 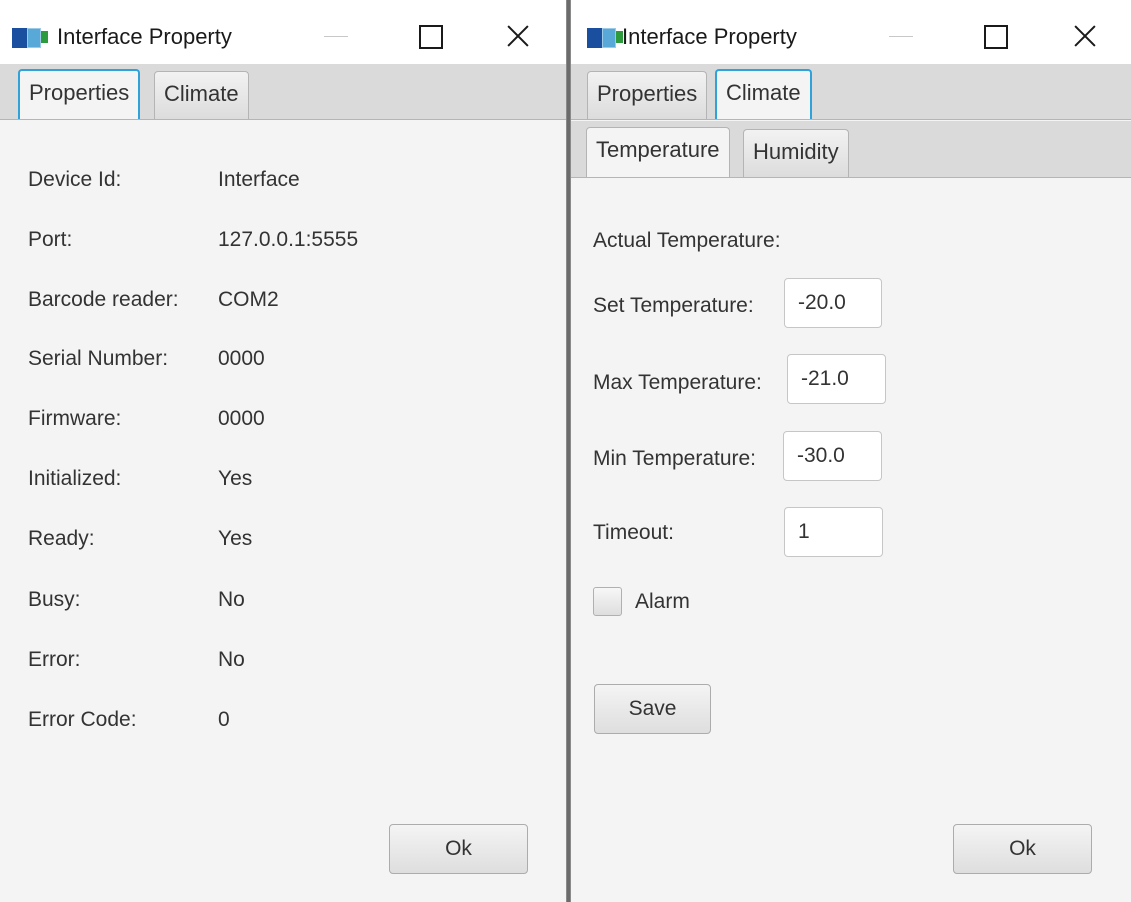 What do you see at coordinates (82, 719) in the screenshot?
I see `error-code-label: Error Code:` at bounding box center [82, 719].